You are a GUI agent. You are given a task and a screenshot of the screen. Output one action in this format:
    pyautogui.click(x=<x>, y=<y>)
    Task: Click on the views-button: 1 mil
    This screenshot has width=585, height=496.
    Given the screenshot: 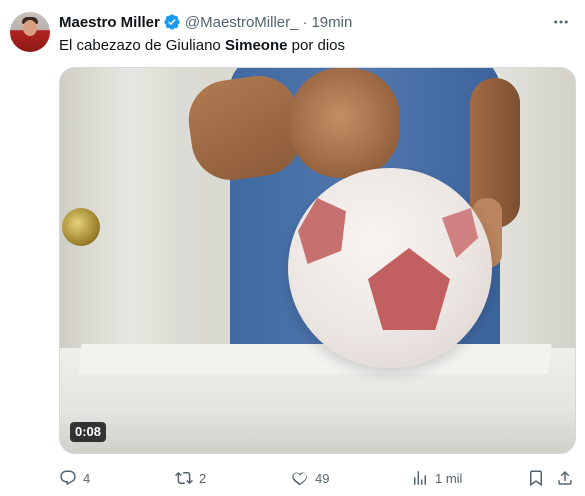 What is the action you would take?
    pyautogui.click(x=436, y=478)
    